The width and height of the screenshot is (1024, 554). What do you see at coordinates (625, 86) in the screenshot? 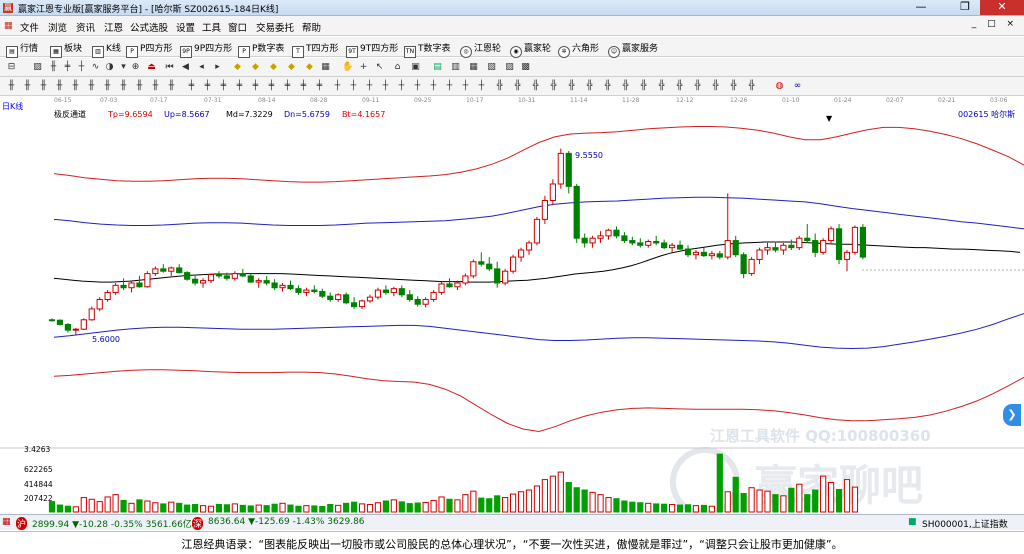
I see `indicator-icon-38: ╬` at bounding box center [625, 86].